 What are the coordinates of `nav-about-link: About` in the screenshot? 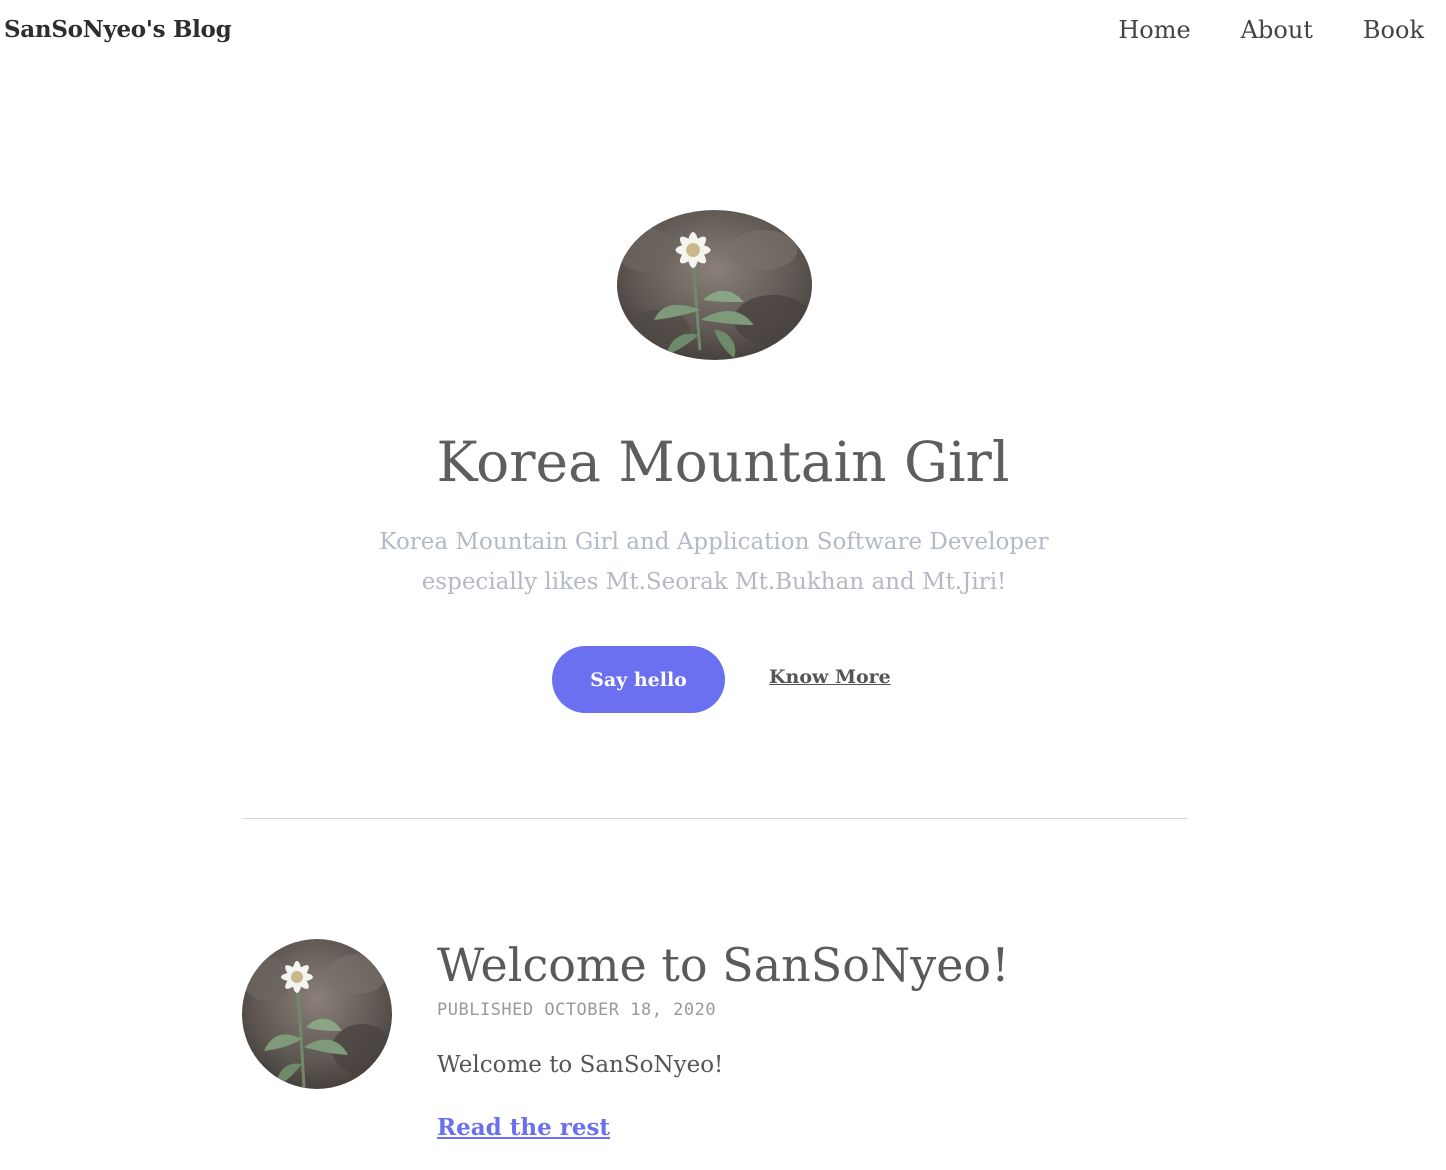 It's located at (1277, 30).